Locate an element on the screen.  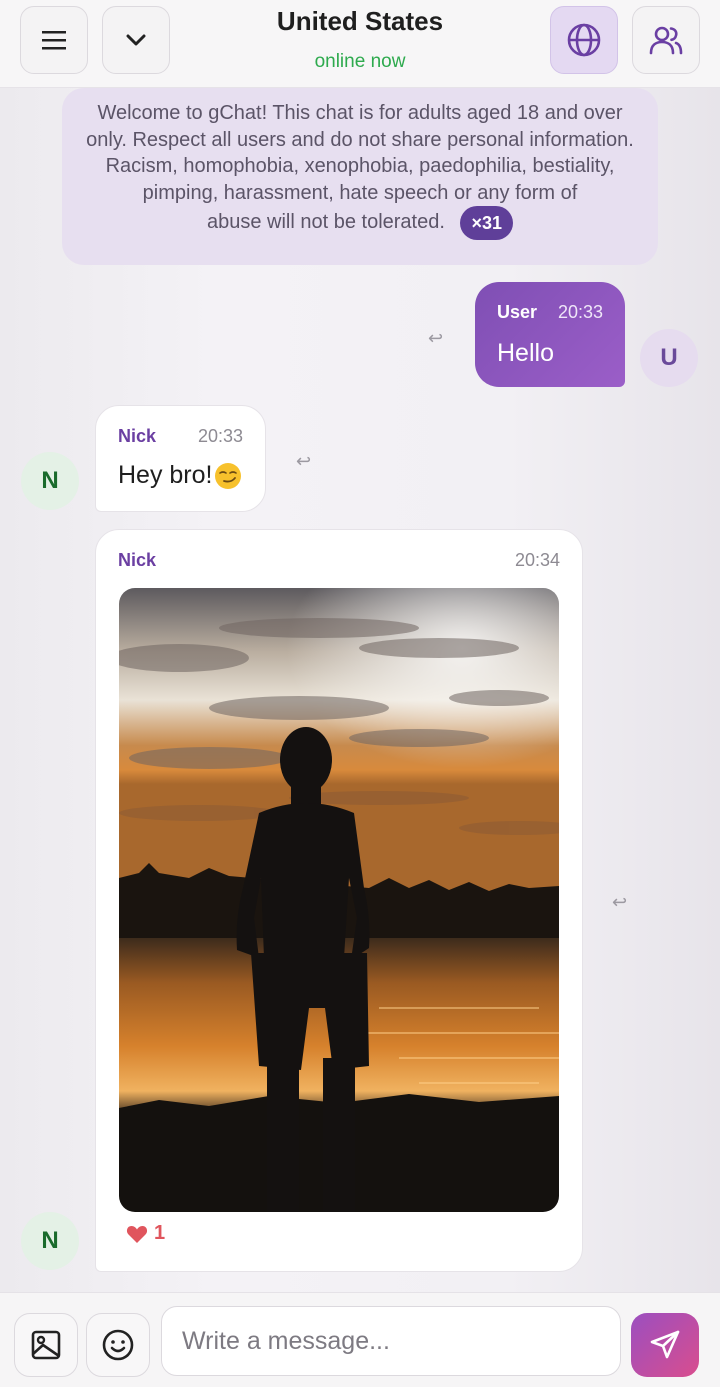
count-badge: ×31 is located at coordinates (487, 223).